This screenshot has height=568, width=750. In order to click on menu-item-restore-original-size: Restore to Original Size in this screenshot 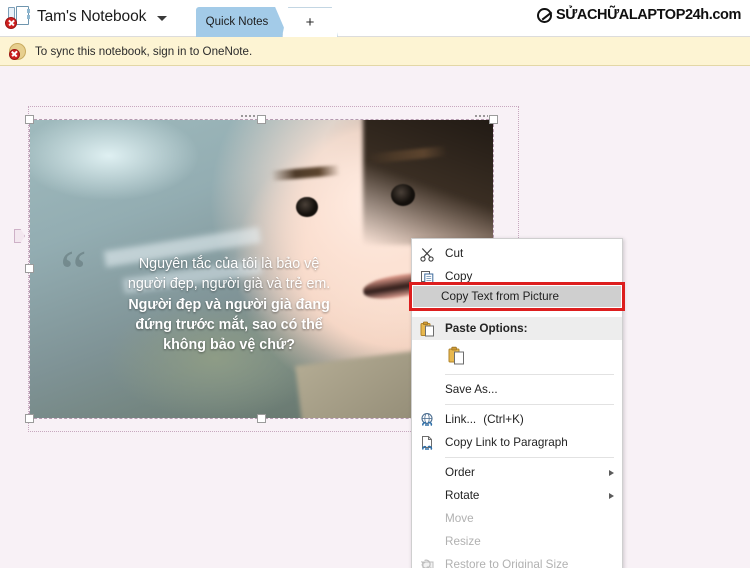, I will do `click(517, 560)`.